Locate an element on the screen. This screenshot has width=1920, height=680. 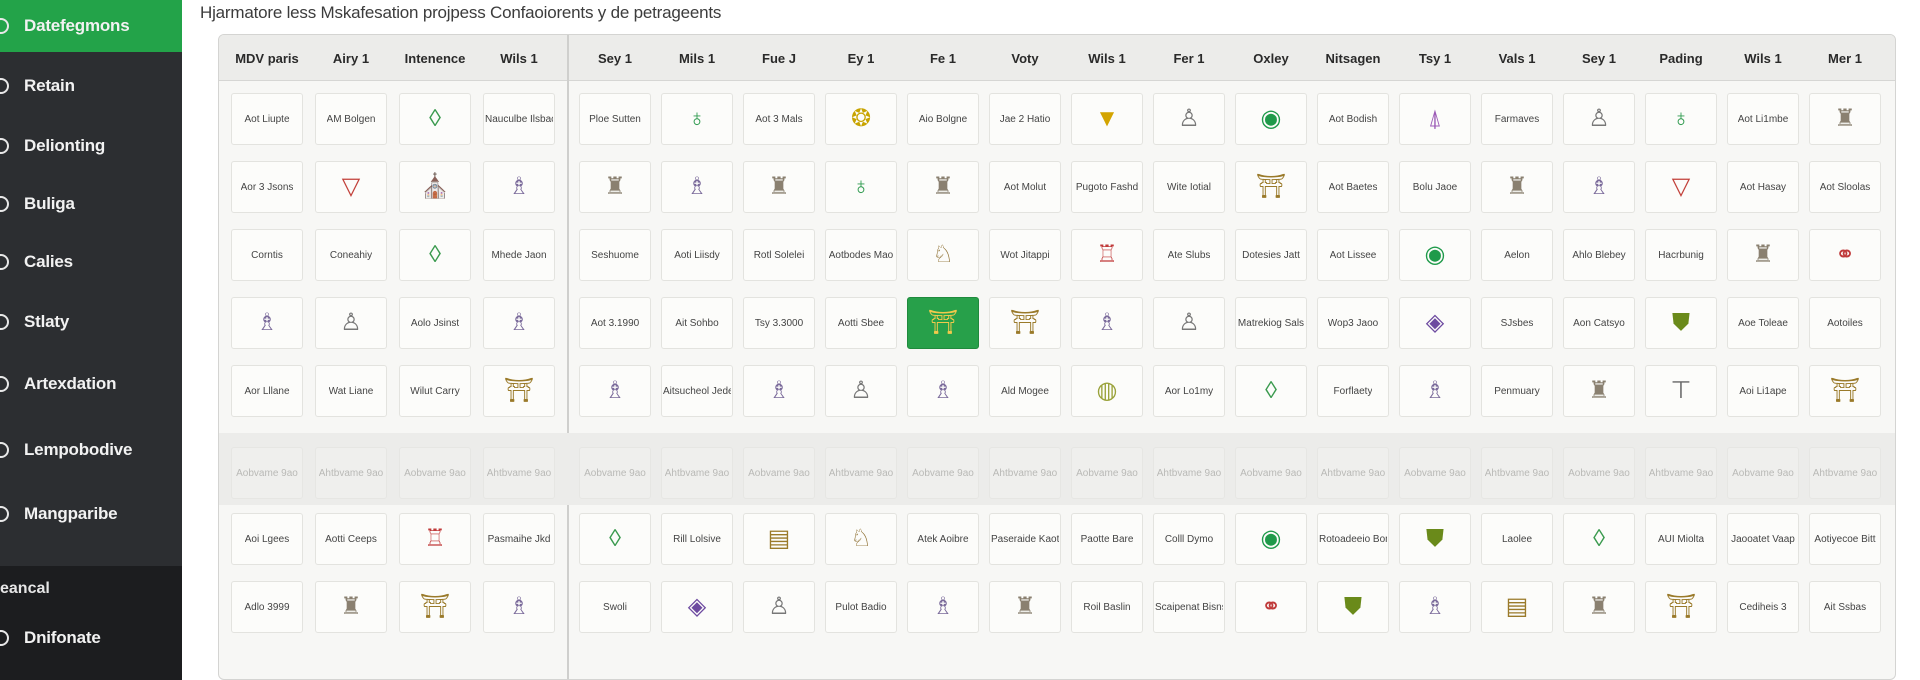
grid-cell: Pugoto Fashd is located at coordinates (1107, 187).